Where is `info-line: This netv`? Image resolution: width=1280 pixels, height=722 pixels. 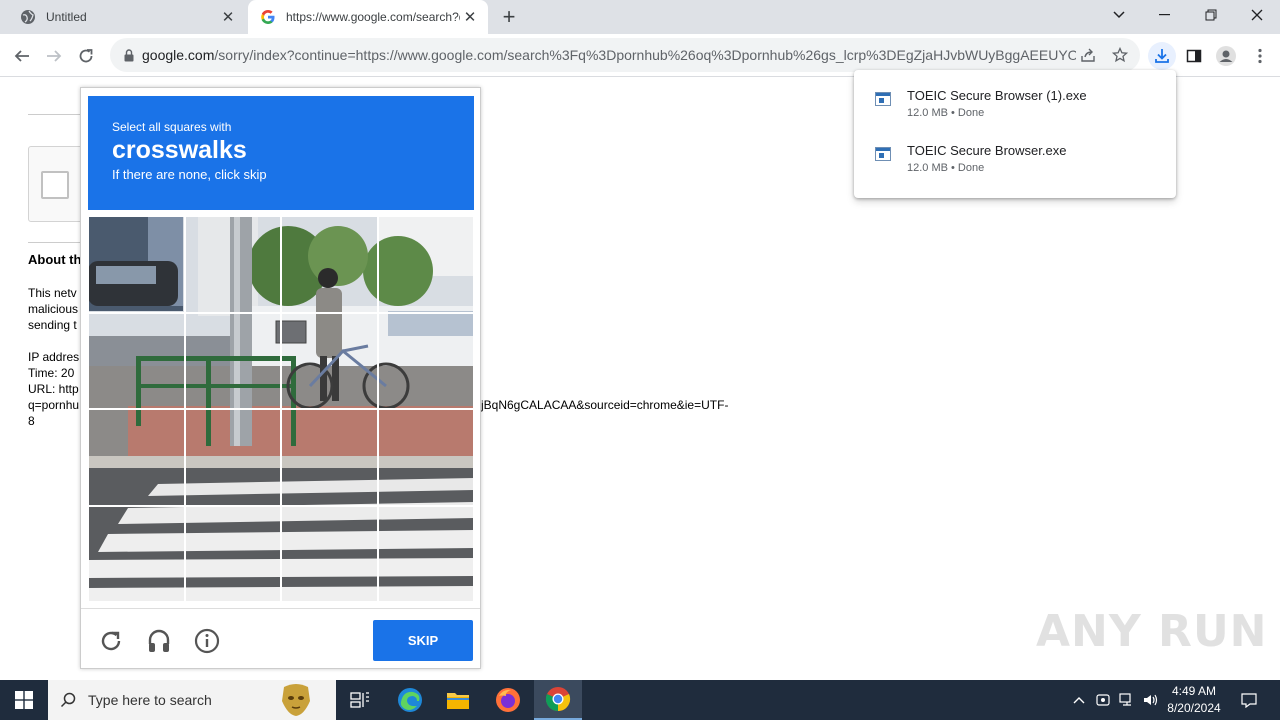
info-line: This netv is located at coordinates (52, 293).